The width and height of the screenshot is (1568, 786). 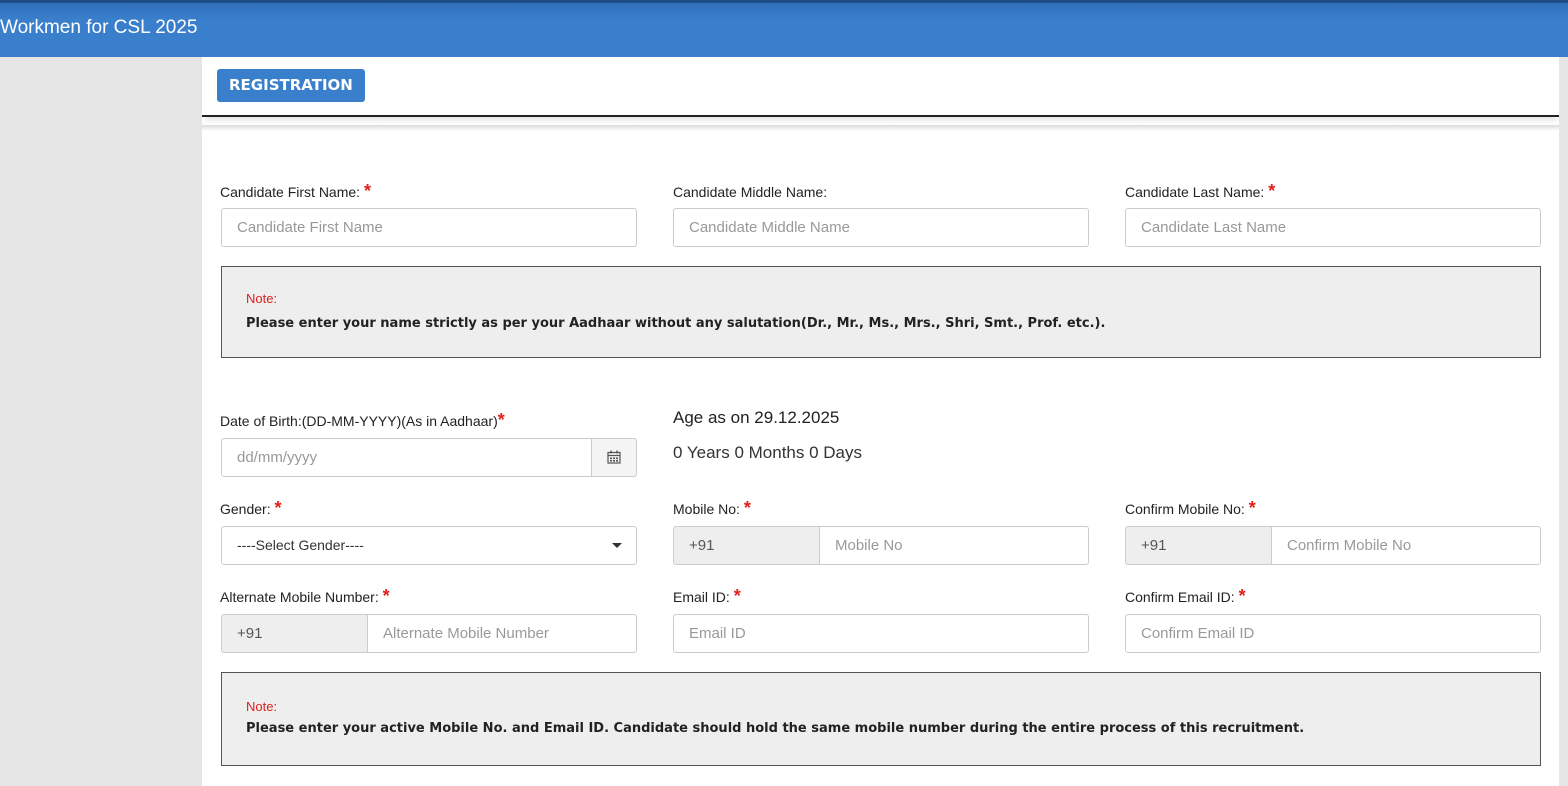 I want to click on last-name-input: Candidate Last Name, so click(x=1333, y=227).